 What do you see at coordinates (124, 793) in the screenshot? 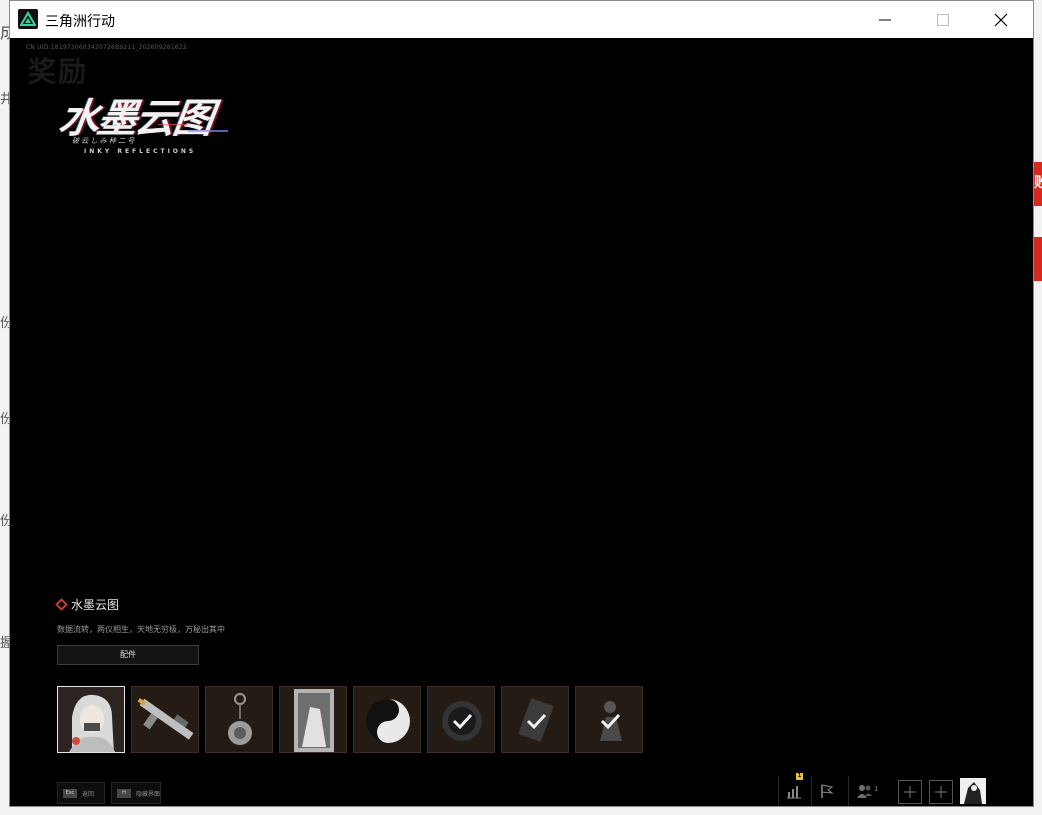
I see `h-keycap: H` at bounding box center [124, 793].